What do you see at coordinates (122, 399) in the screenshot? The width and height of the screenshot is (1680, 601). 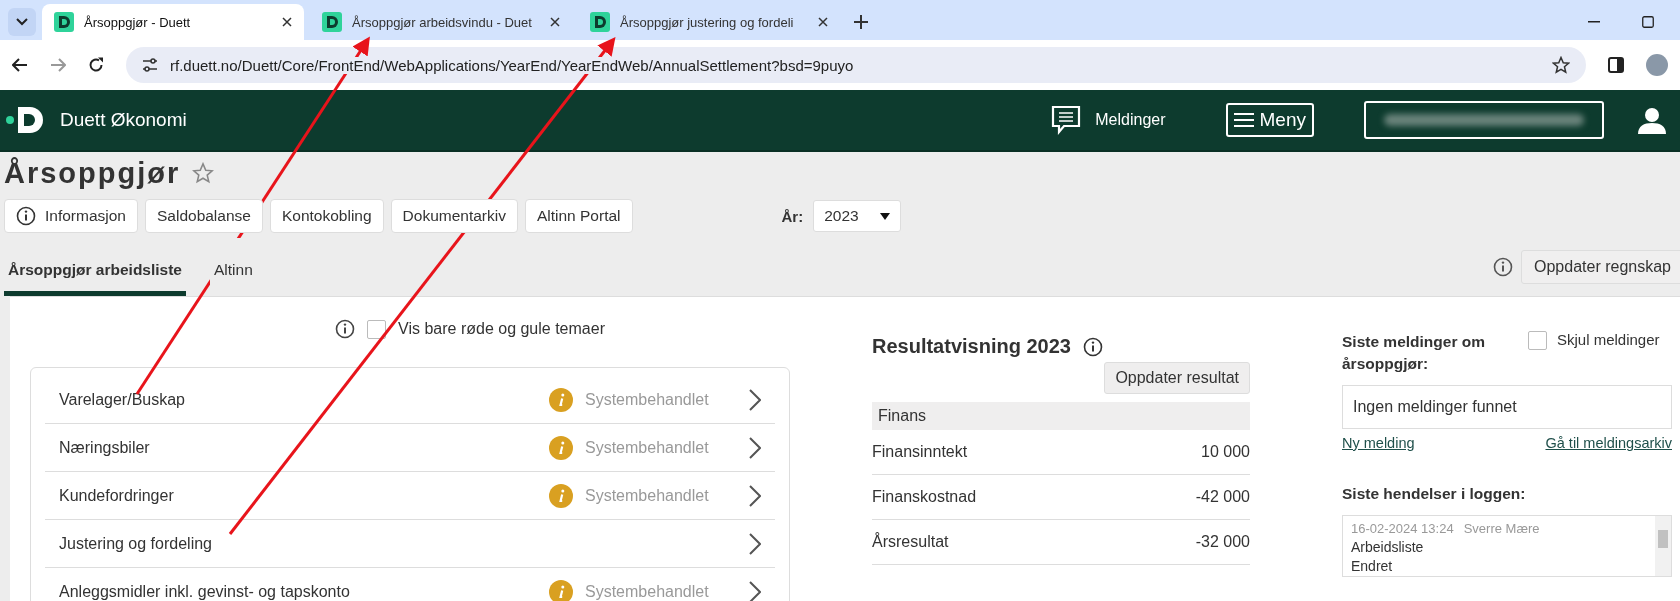 I see `worklist-item-name: Varelager/Buskap` at bounding box center [122, 399].